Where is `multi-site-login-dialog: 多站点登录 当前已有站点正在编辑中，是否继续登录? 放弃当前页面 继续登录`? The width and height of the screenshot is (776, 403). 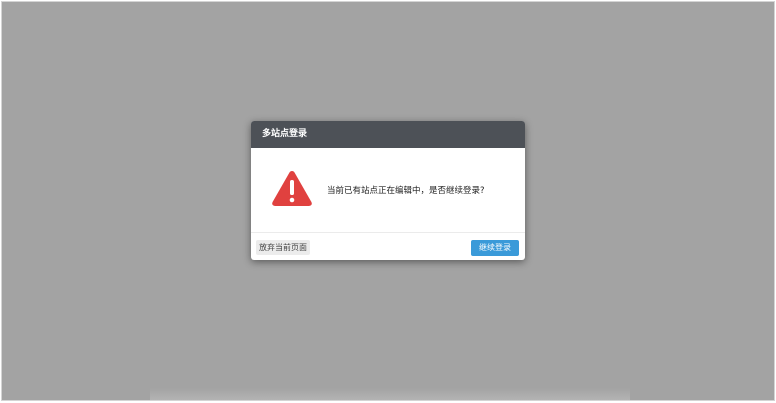 multi-site-login-dialog: 多站点登录 当前已有站点正在编辑中，是否继续登录? 放弃当前页面 继续登录 is located at coordinates (388, 190).